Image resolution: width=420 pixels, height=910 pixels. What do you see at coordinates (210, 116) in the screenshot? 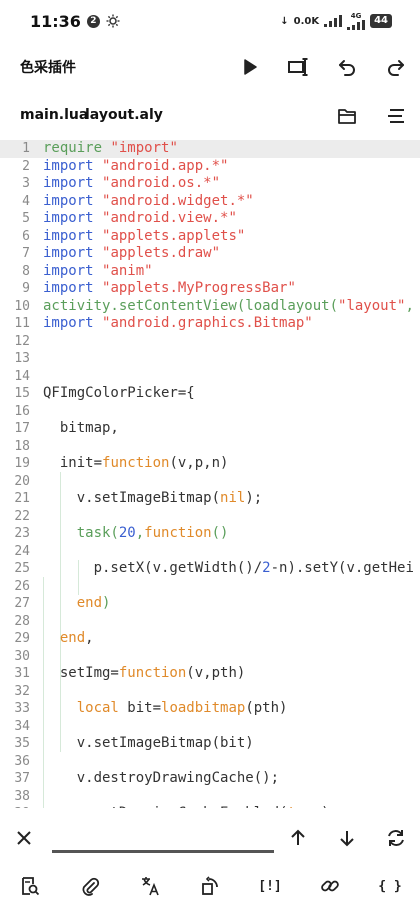
I see `file-tab-bar: main.lua layout.aly` at bounding box center [210, 116].